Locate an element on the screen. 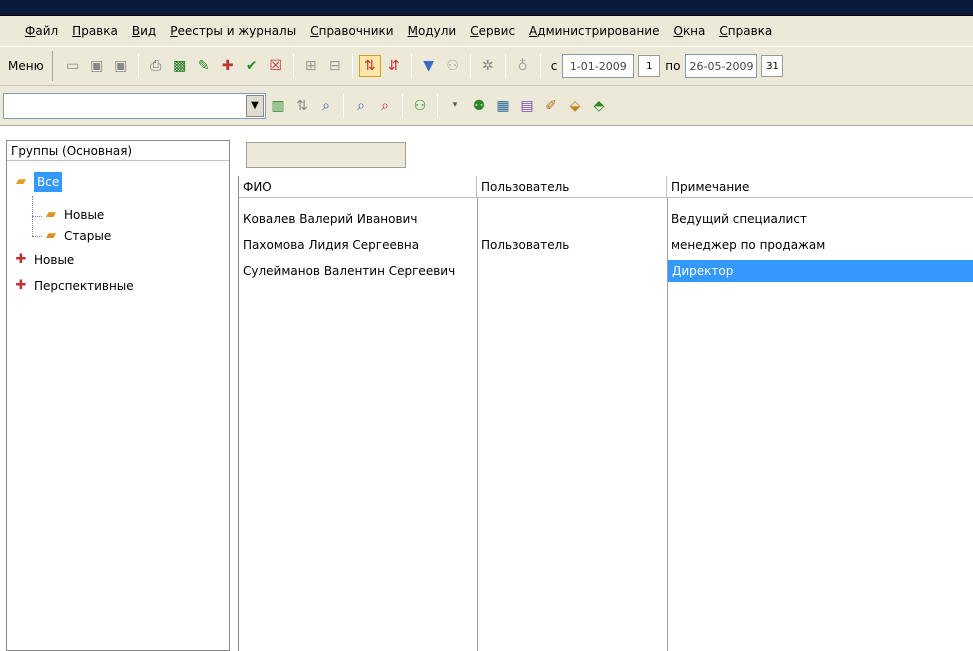 This screenshot has height=651, width=973. cell-fio: Сулейманов Валентин Сергеевич is located at coordinates (358, 271).